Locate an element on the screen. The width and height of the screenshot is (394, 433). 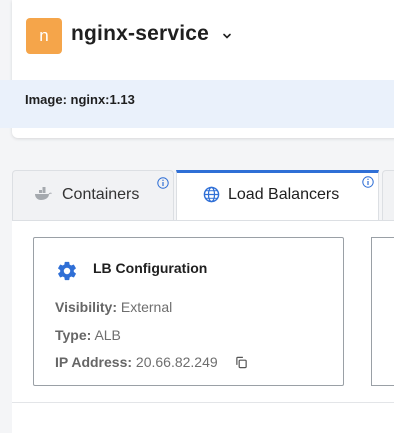
field-visibility: Visibility: External is located at coordinates (113, 307).